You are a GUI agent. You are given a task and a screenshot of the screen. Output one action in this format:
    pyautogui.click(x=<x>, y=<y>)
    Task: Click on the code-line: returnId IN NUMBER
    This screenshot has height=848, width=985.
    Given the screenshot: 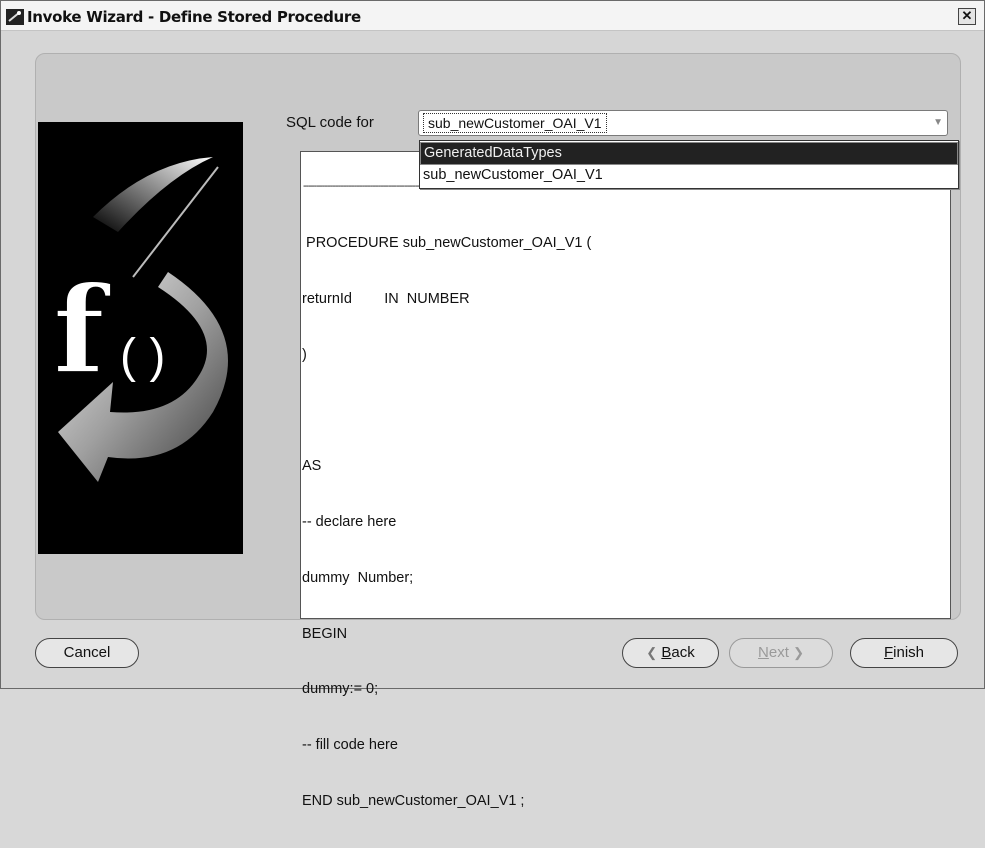 What is the action you would take?
    pyautogui.click(x=386, y=298)
    